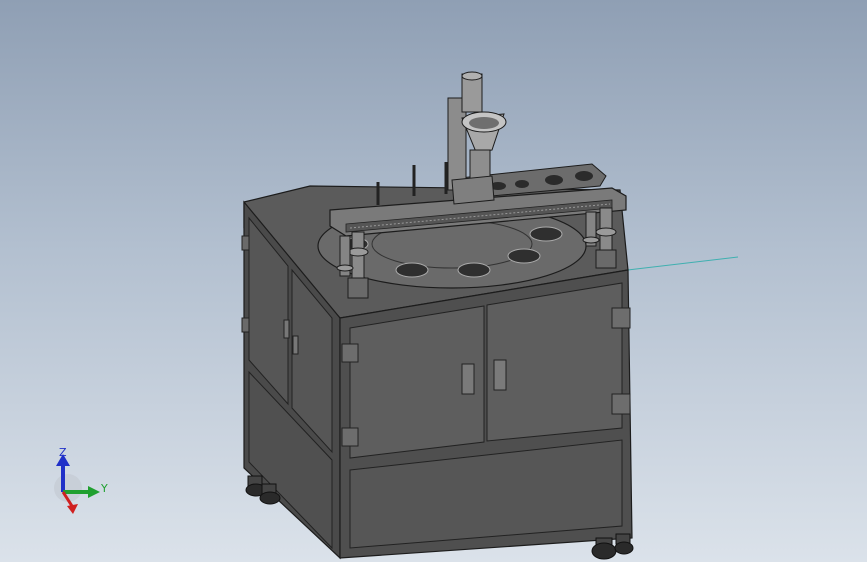  What do you see at coordinates (472, 76) in the screenshot?
I see `motor-cap` at bounding box center [472, 76].